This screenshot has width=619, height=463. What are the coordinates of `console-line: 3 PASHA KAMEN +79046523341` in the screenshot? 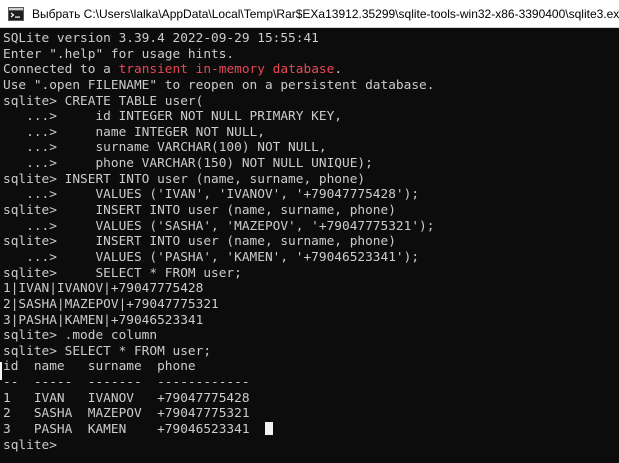 It's located at (311, 430).